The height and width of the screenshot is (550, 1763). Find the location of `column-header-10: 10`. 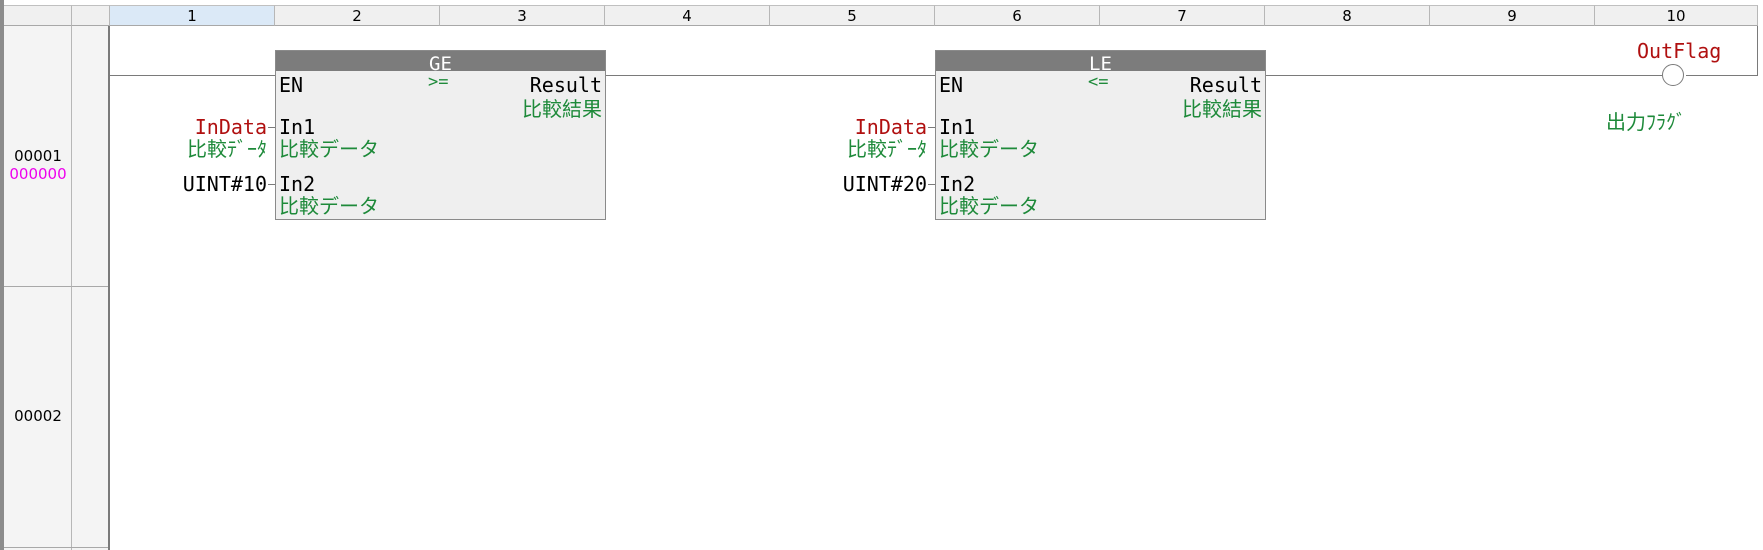

column-header-10: 10 is located at coordinates (1676, 15).